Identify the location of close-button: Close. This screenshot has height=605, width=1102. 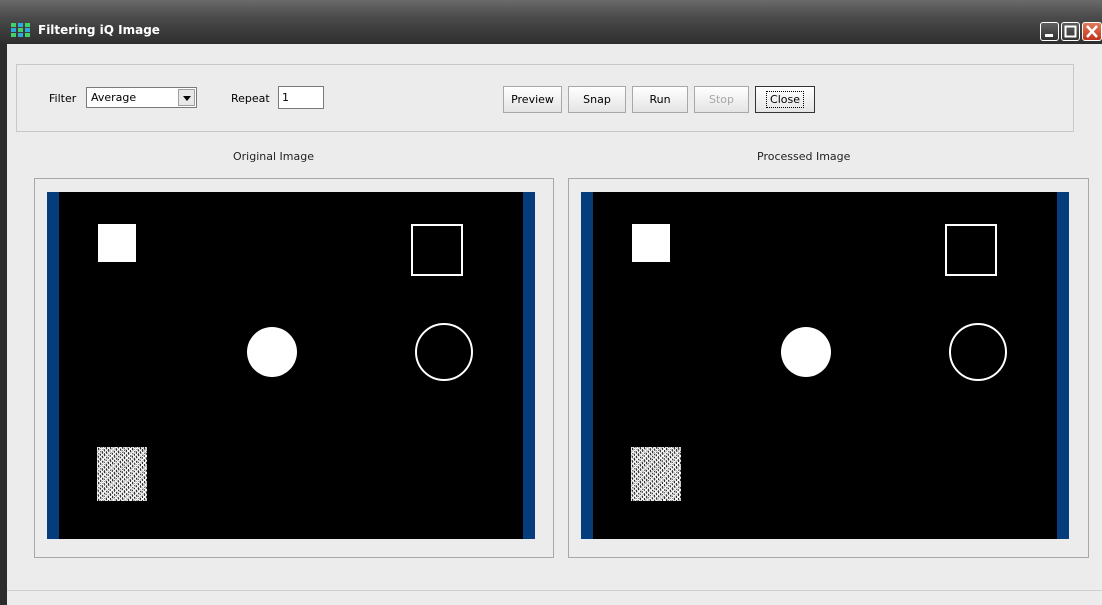
(785, 99).